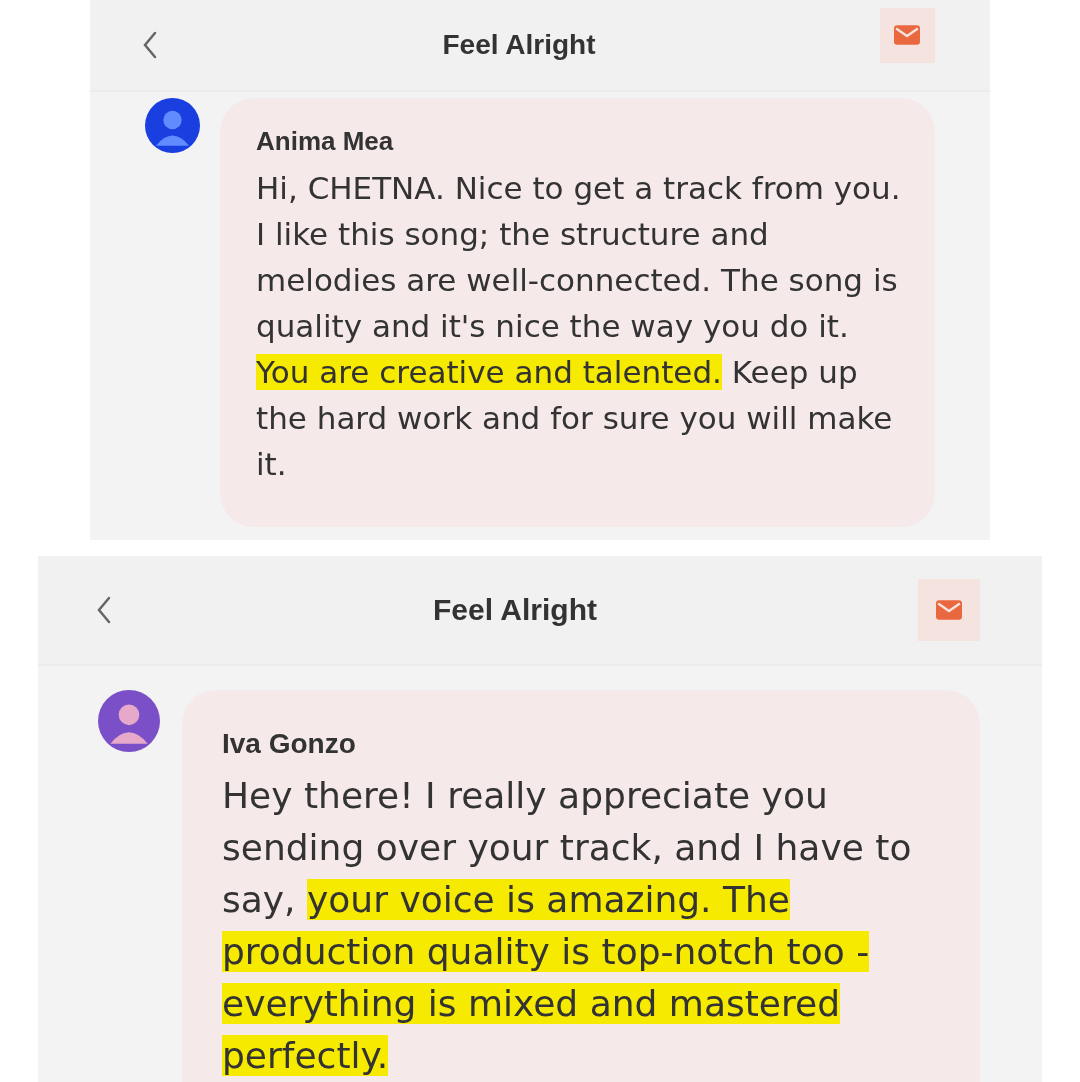 This screenshot has height=1082, width=1080. What do you see at coordinates (325, 141) in the screenshot?
I see `sender-name: Anima Mea` at bounding box center [325, 141].